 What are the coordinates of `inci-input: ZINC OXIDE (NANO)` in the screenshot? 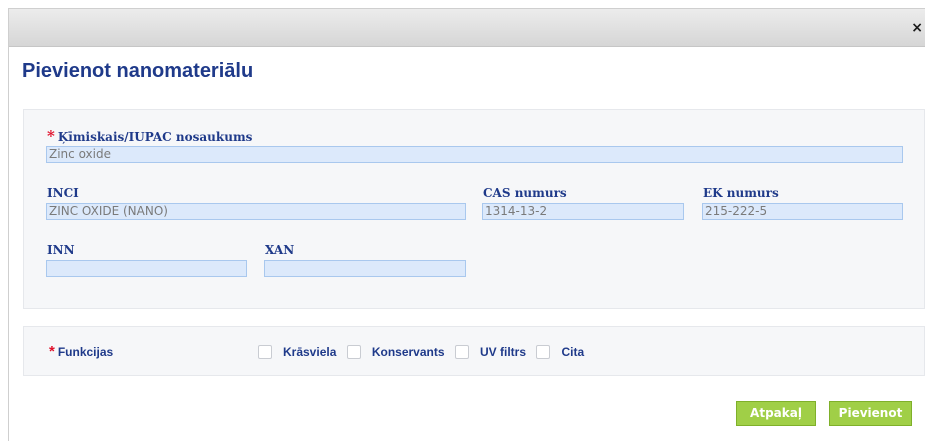 It's located at (256, 211).